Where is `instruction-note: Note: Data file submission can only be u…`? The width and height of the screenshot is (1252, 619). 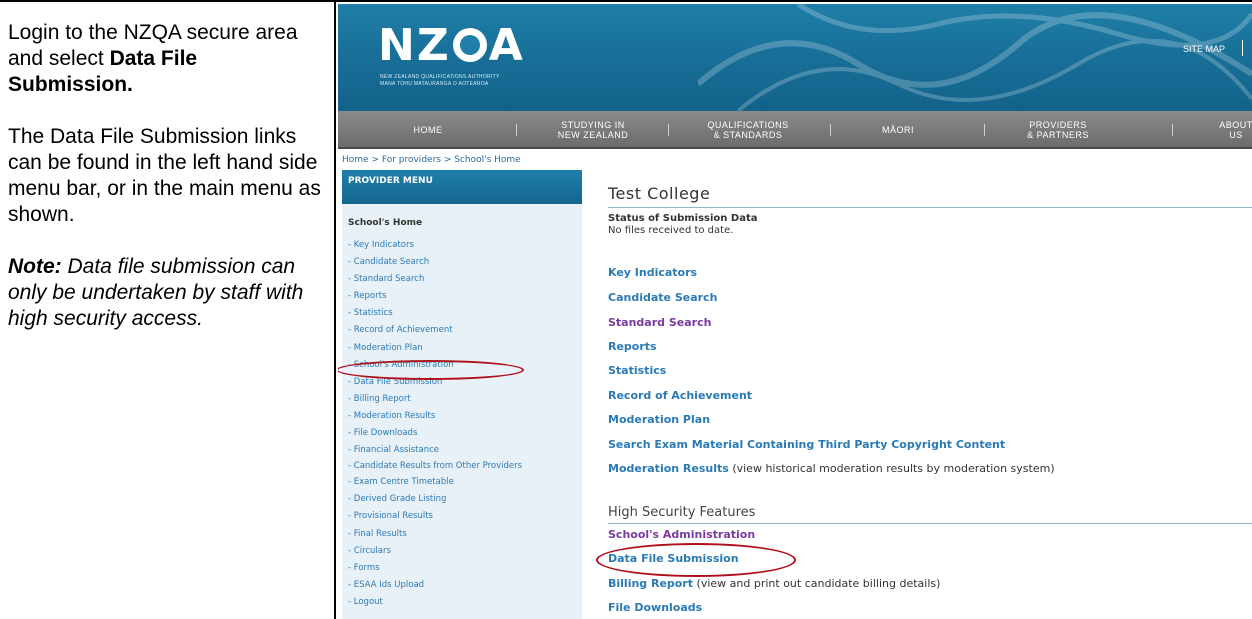
instruction-note: Note: Data file submission can only be u… is located at coordinates (167, 293).